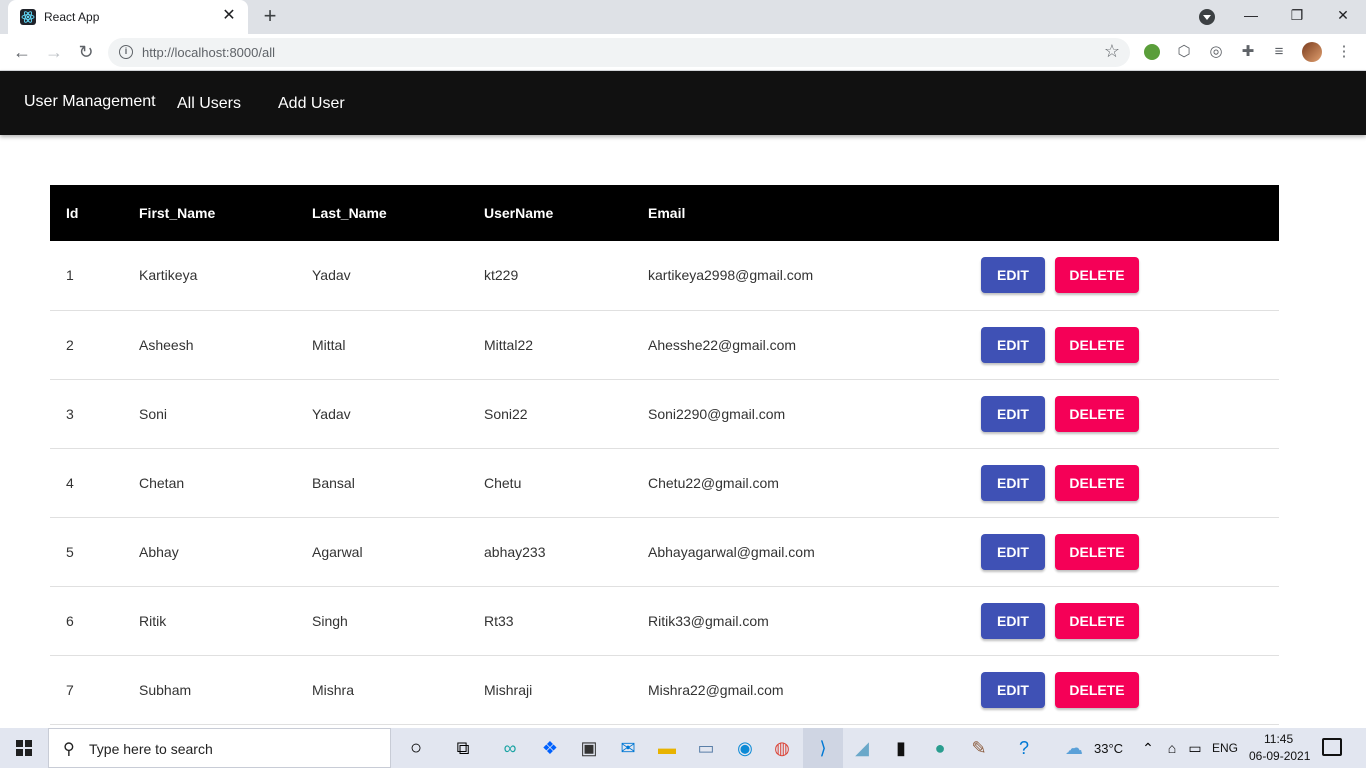 The height and width of the screenshot is (768, 1366). I want to click on windows-logo-icon, so click(24, 748).